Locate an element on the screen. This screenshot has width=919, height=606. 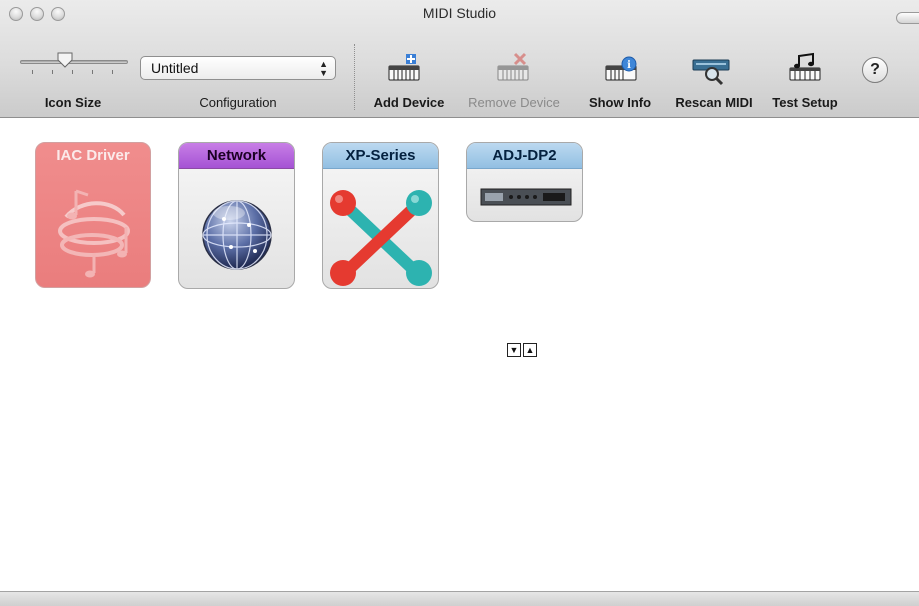
device-xp-series: XP-Series is located at coordinates (380, 215).